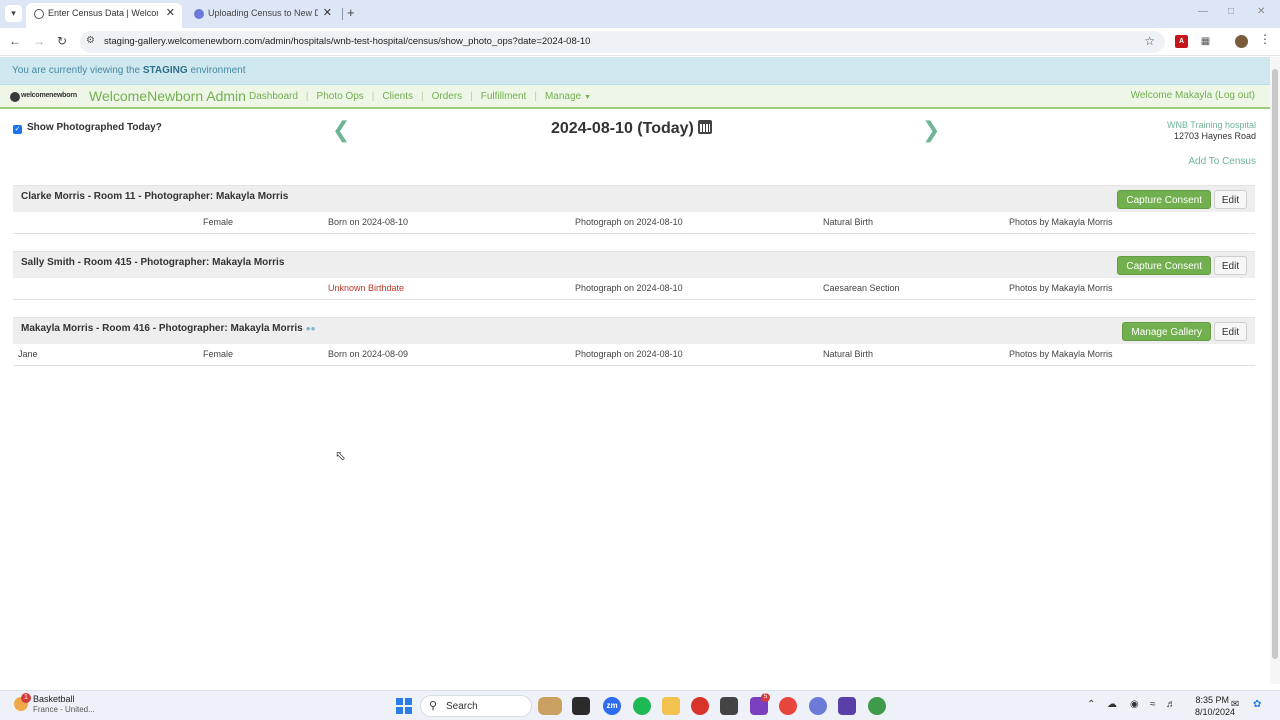 This screenshot has width=1280, height=720. Describe the element at coordinates (1231, 11) in the screenshot. I see `maximize-icon: □` at that location.